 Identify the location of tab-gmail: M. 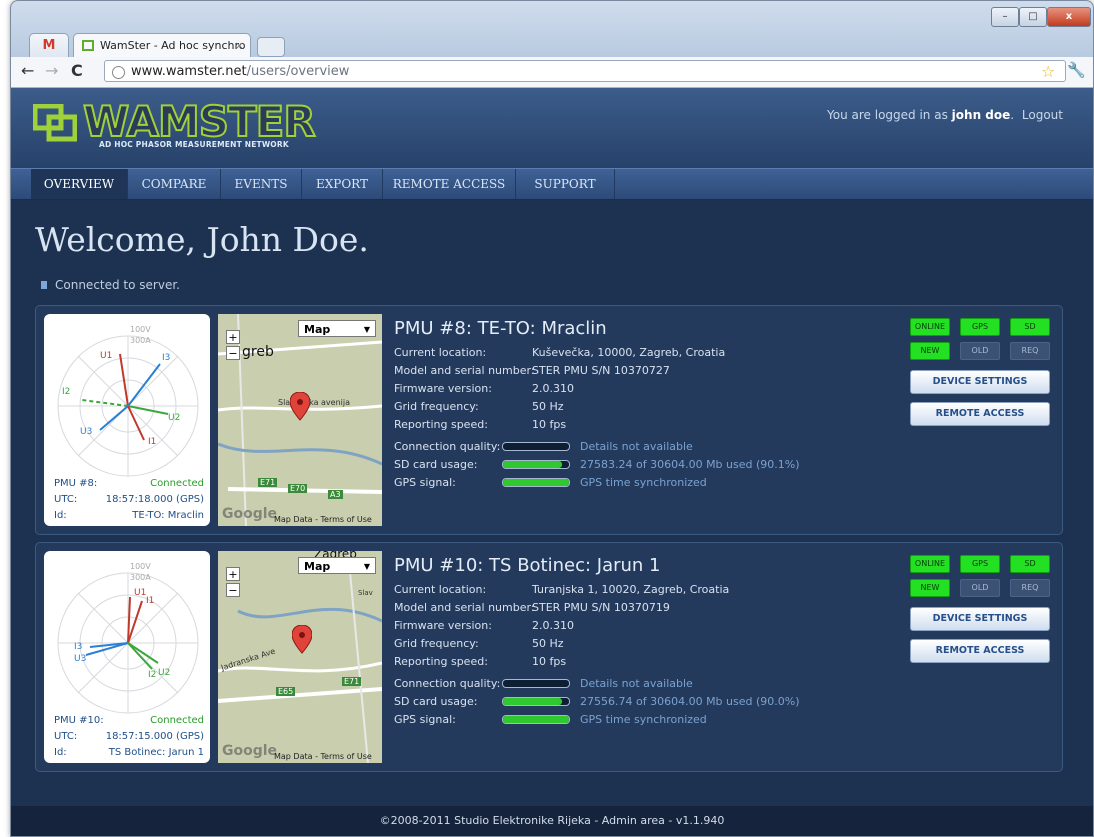
(49, 45).